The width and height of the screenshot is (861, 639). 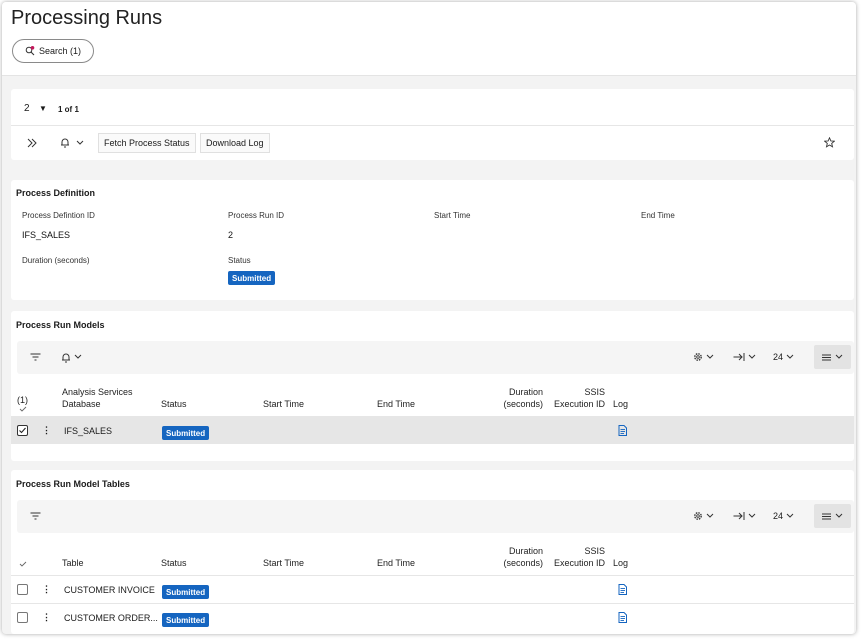 What do you see at coordinates (432, 107) in the screenshot?
I see `record-selector: 2 ▼ 1 of 1` at bounding box center [432, 107].